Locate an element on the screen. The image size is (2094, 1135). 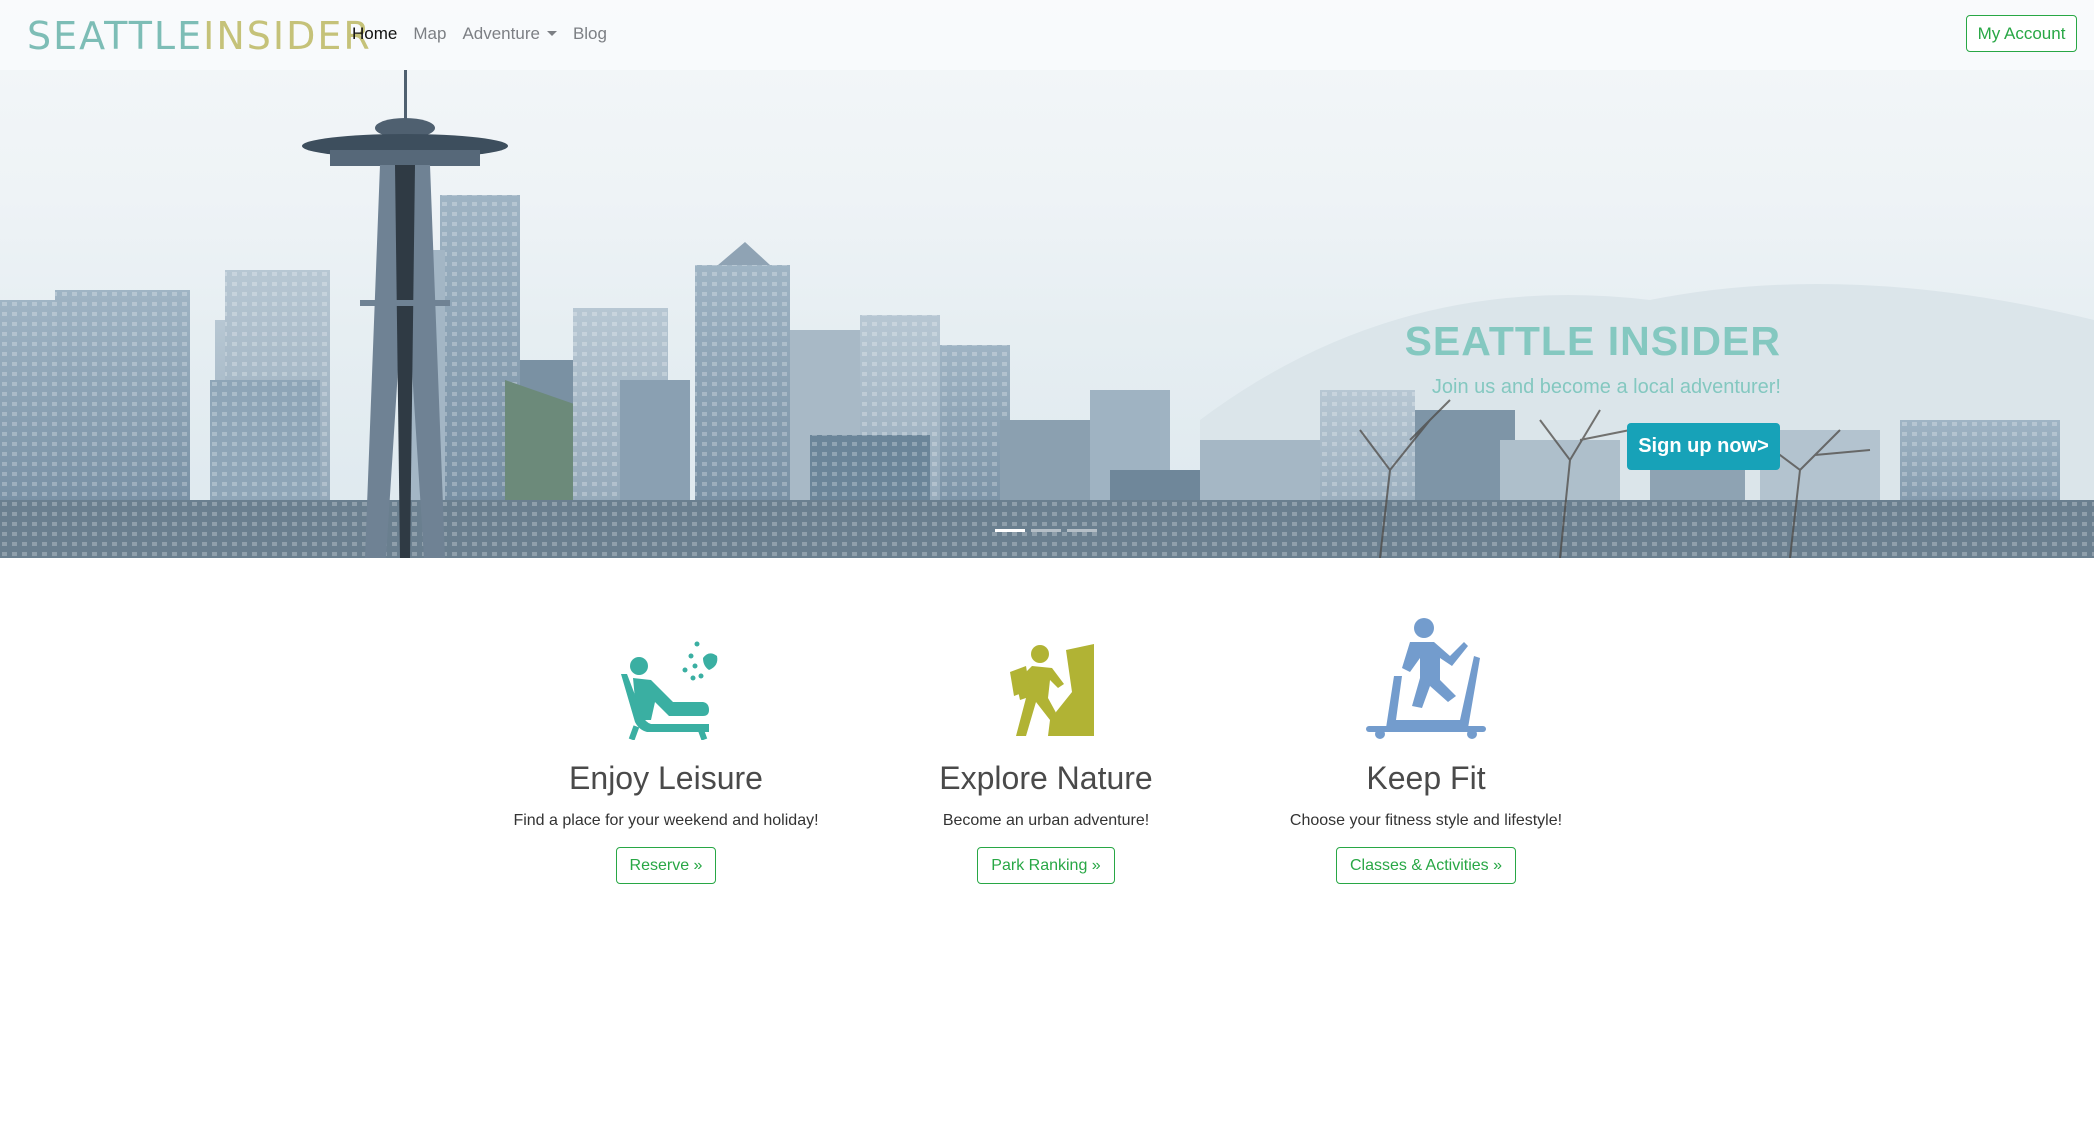
reserve-button: Reserve » is located at coordinates (666, 865).